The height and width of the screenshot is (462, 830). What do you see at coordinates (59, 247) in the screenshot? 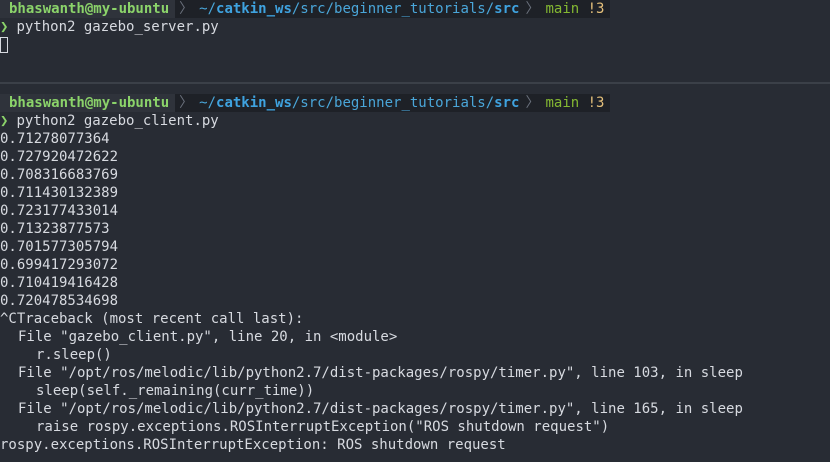
I see `output-line: 0.701577305794` at bounding box center [59, 247].